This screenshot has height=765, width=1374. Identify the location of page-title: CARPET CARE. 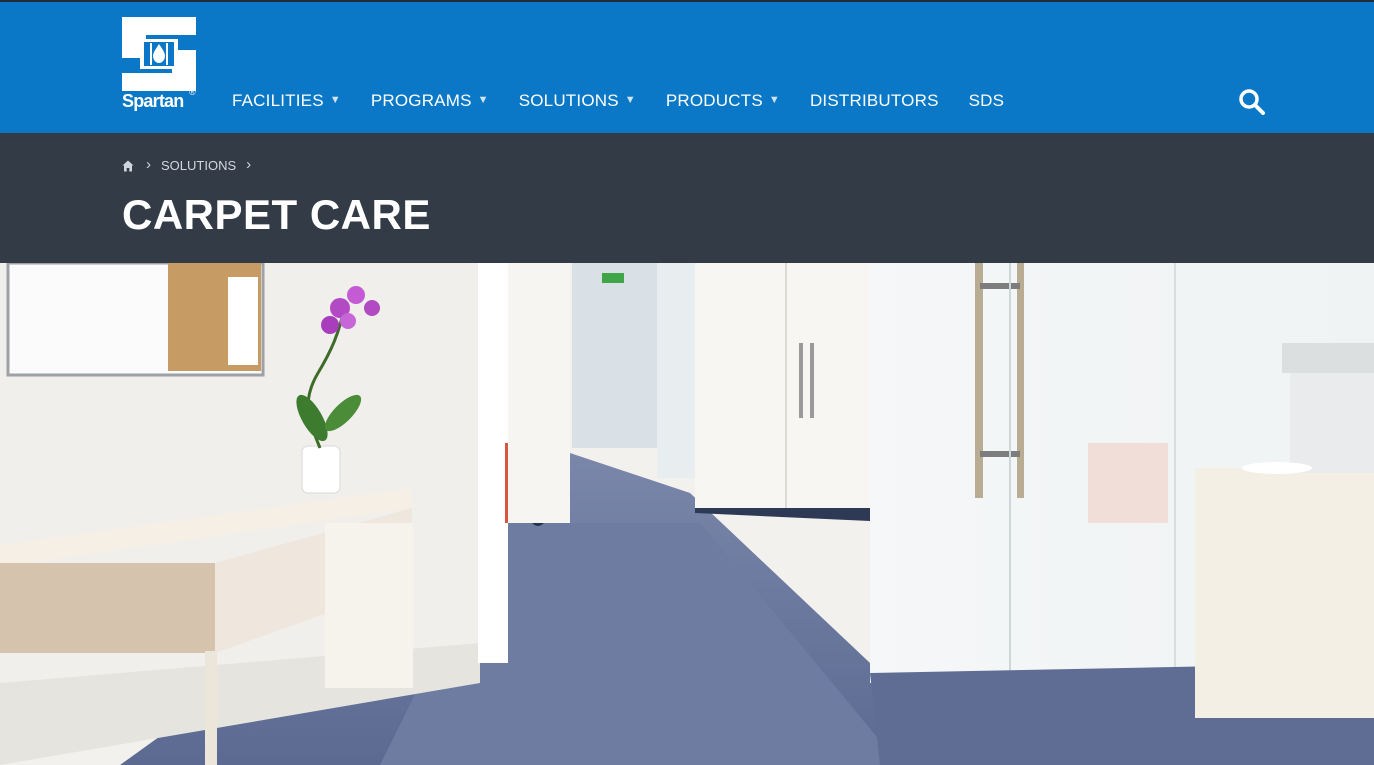
(276, 214).